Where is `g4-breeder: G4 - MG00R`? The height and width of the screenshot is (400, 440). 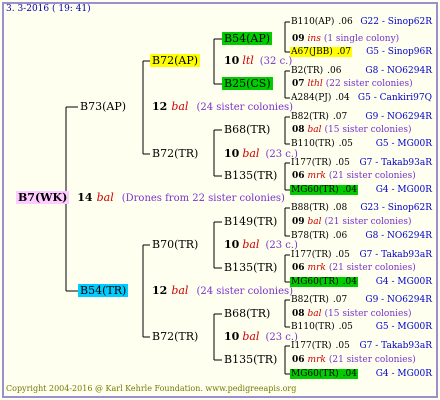 g4-breeder: G4 - MG00R is located at coordinates (404, 190).